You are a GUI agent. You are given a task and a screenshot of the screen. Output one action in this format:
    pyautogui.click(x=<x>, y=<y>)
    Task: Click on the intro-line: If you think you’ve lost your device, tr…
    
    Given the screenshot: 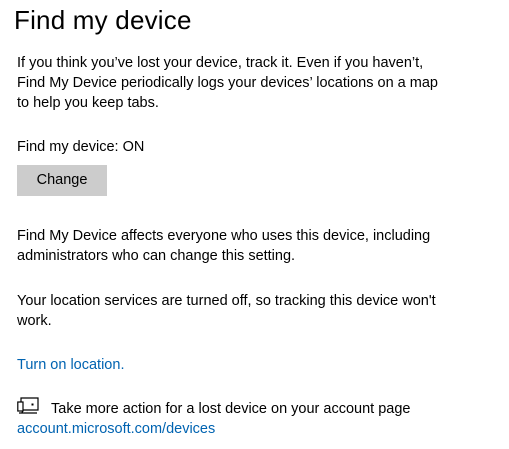 What is the action you would take?
    pyautogui.click(x=220, y=63)
    